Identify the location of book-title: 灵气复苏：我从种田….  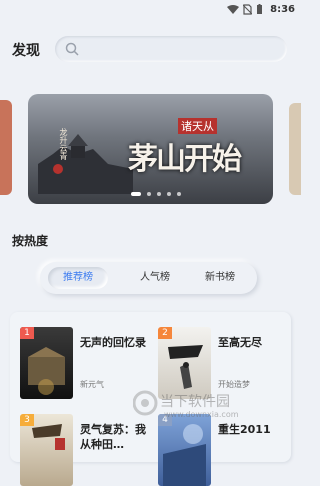
(113, 437).